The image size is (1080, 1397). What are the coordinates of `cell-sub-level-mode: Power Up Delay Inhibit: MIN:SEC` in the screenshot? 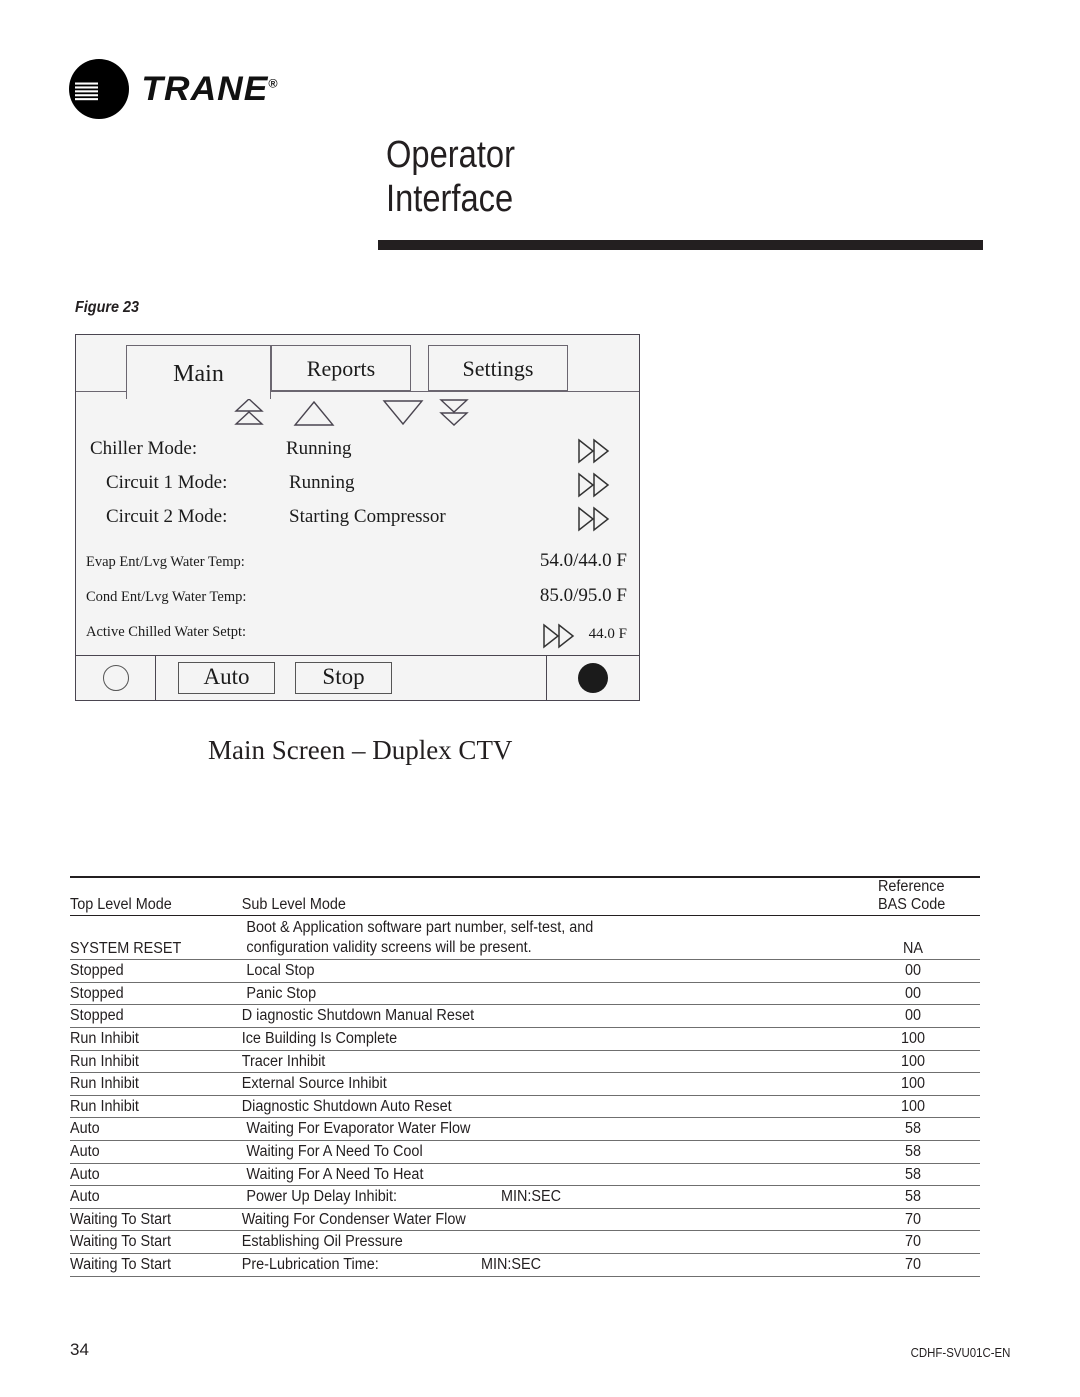 It's located at (543, 1197).